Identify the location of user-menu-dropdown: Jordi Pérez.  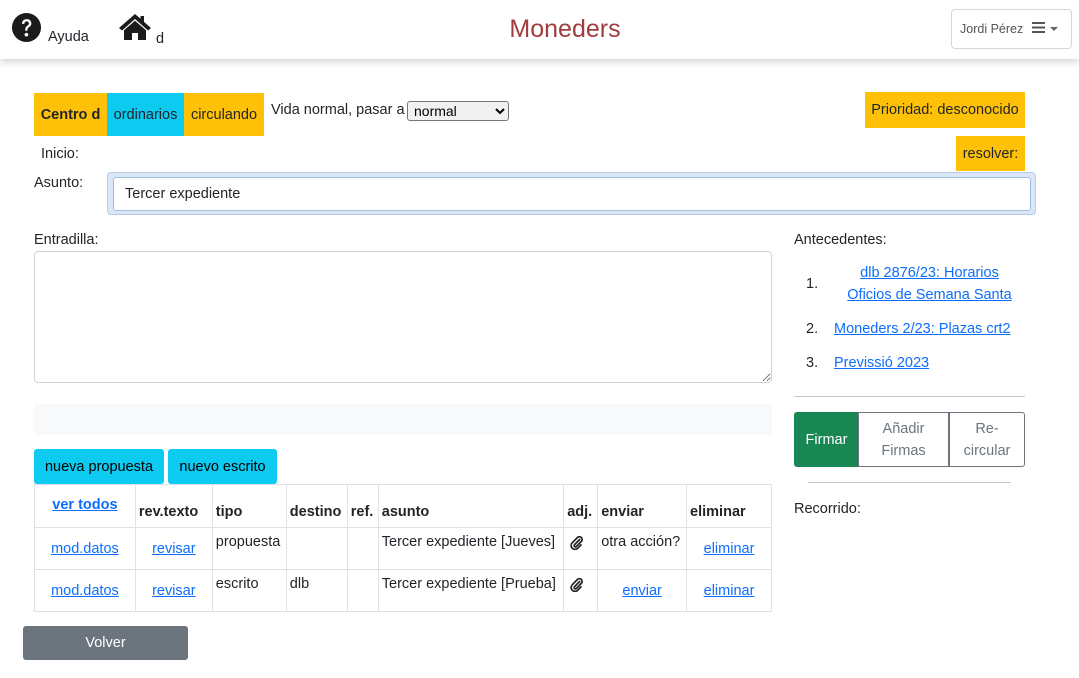
(1011, 29).